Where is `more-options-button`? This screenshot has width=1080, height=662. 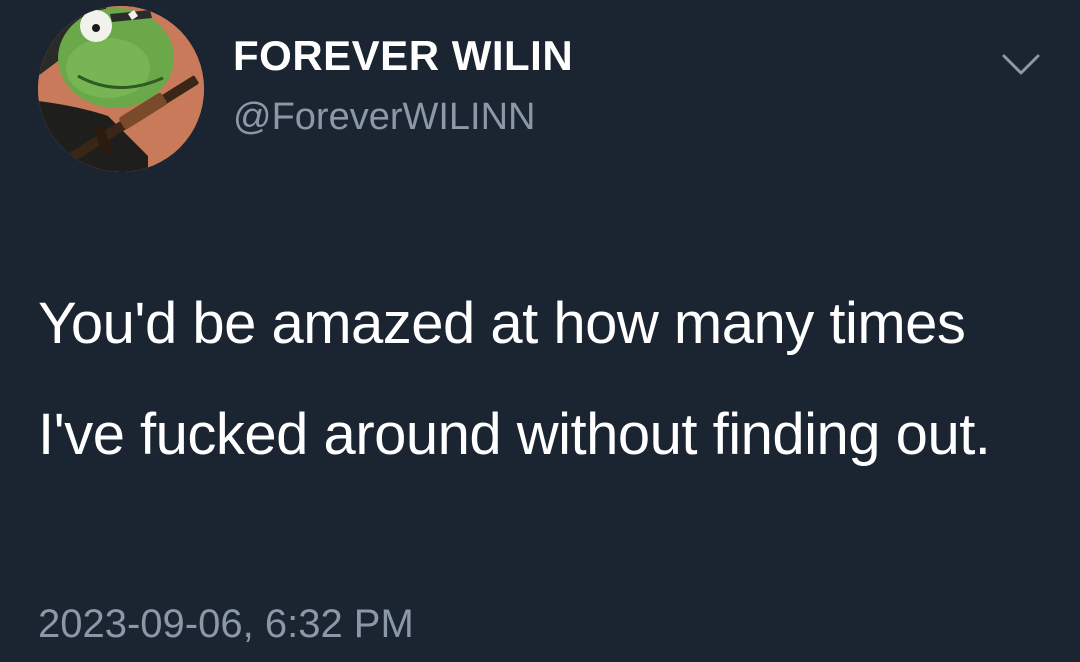 more-options-button is located at coordinates (1021, 66).